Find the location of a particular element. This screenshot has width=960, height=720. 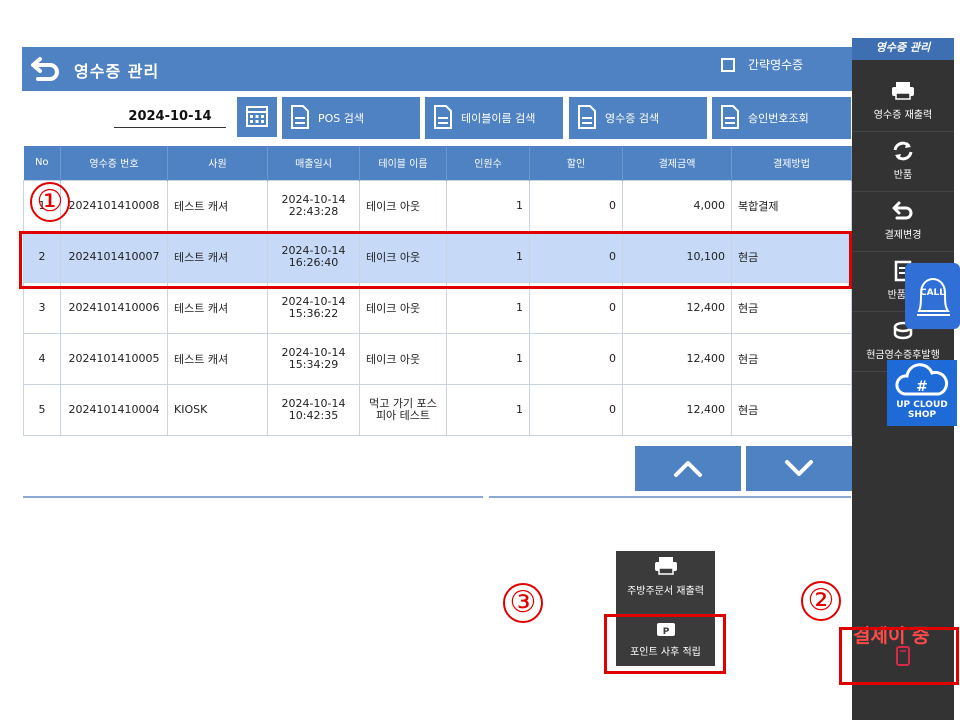

calendar-button is located at coordinates (257, 117).